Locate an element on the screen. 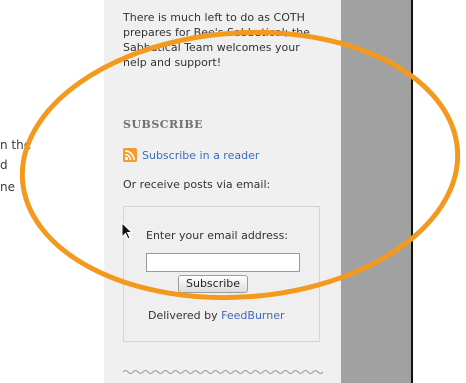 The width and height of the screenshot is (466, 383). delivered-by-note: Delivered by FeedBurner is located at coordinates (216, 315).